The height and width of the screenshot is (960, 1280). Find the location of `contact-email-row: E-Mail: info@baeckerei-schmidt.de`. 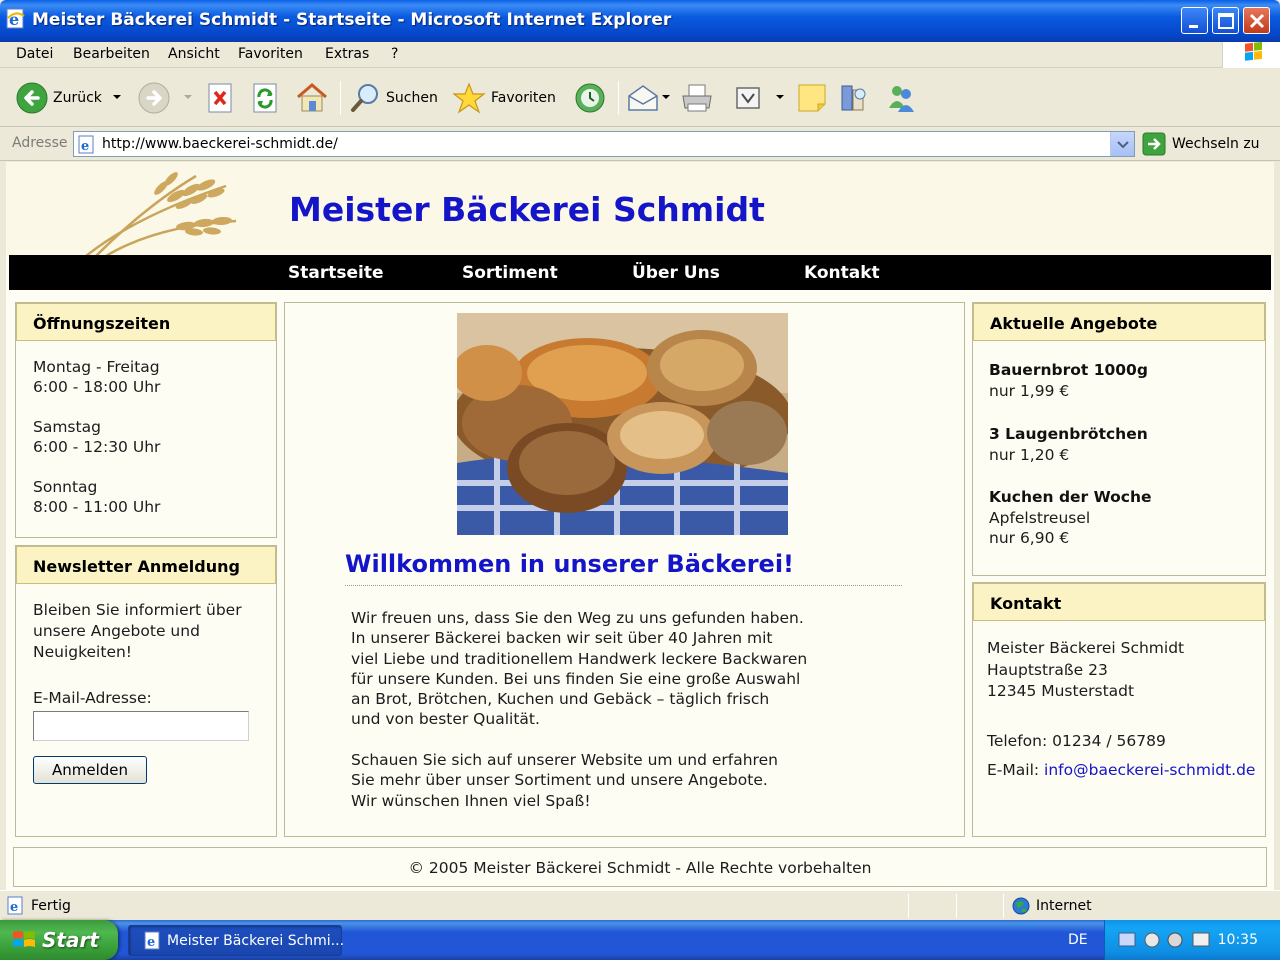

contact-email-row: E-Mail: info@baeckerei-schmidt.de is located at coordinates (1121, 770).